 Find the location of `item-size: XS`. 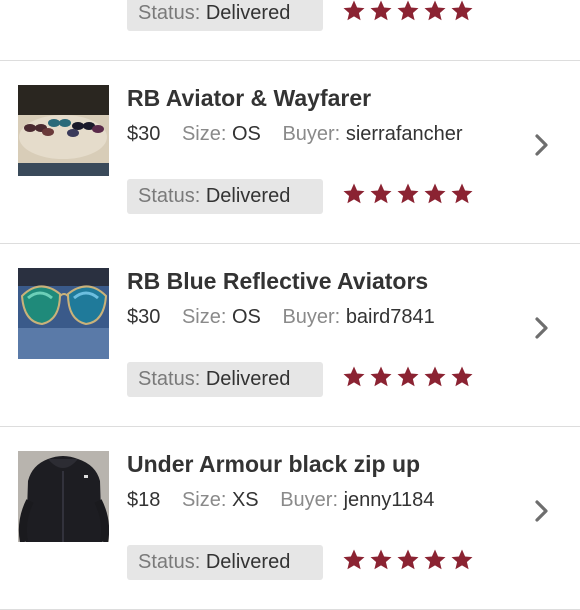

item-size: XS is located at coordinates (245, 500).